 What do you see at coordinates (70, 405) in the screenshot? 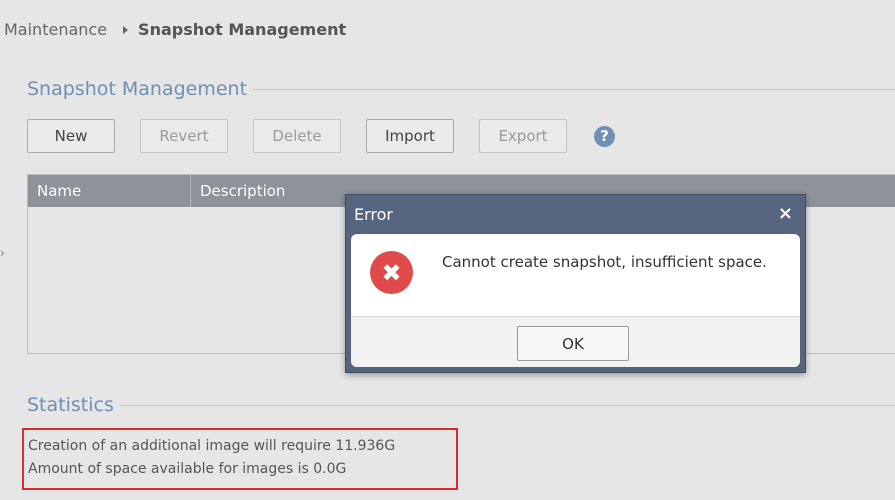
I see `statistics-section-title: Statistics` at bounding box center [70, 405].